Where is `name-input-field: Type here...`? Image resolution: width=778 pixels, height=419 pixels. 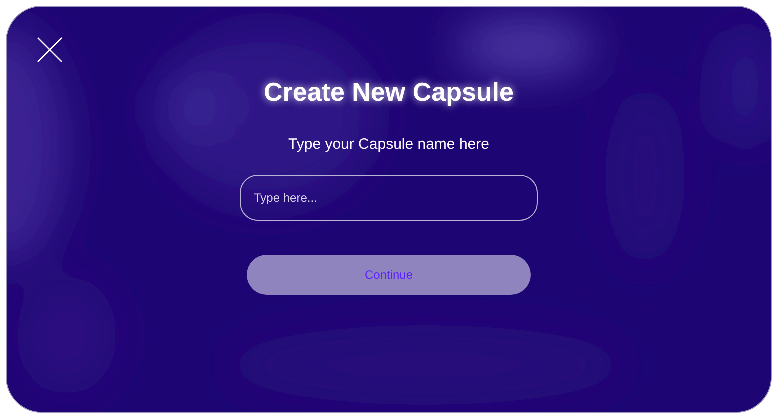
name-input-field: Type here... is located at coordinates (389, 197).